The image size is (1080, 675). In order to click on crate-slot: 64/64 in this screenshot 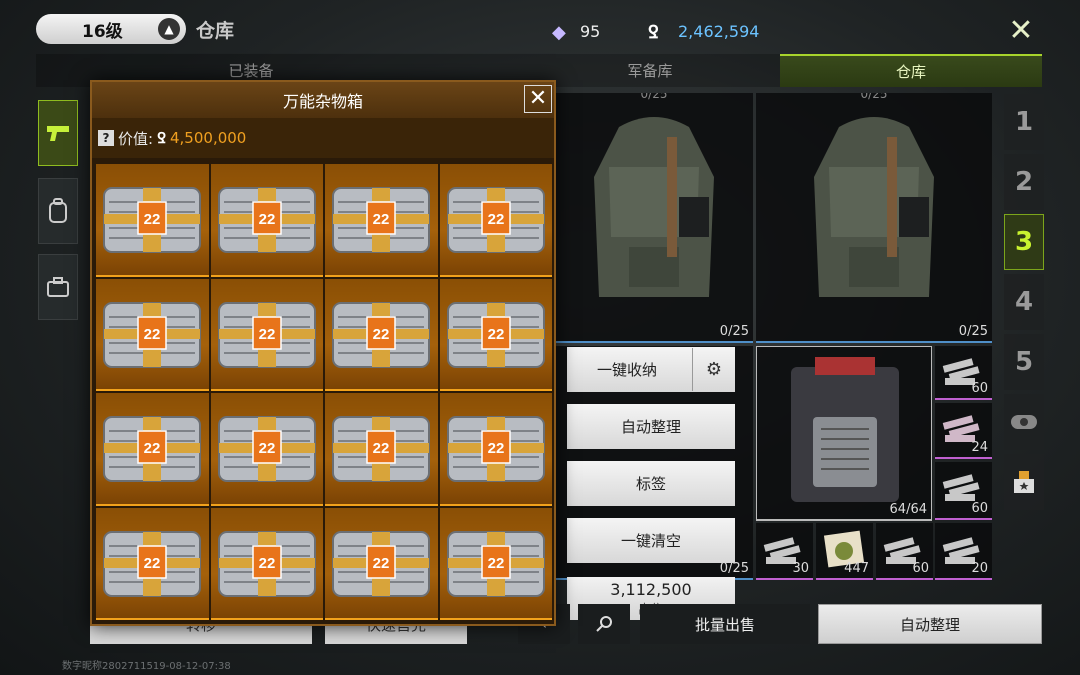, I will do `click(844, 433)`.